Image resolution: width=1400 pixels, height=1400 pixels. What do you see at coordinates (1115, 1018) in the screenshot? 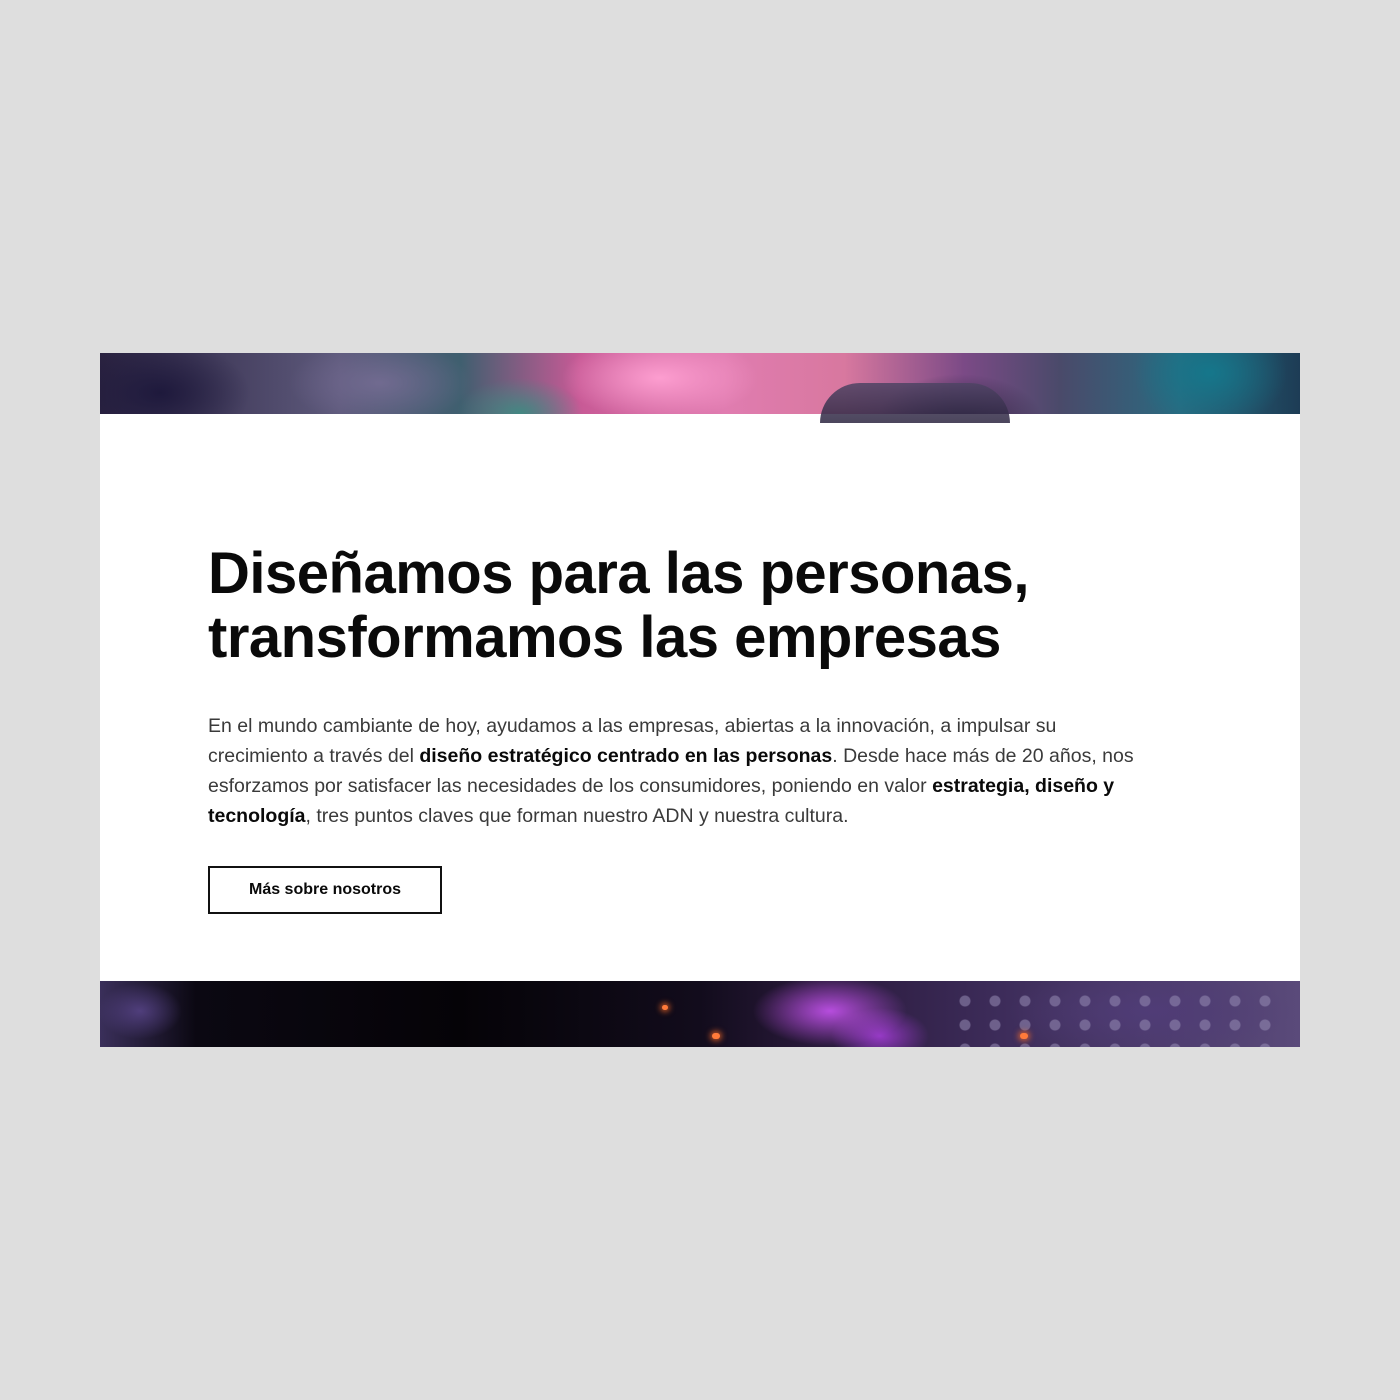
I see `mixer-knobs-decoration` at bounding box center [1115, 1018].